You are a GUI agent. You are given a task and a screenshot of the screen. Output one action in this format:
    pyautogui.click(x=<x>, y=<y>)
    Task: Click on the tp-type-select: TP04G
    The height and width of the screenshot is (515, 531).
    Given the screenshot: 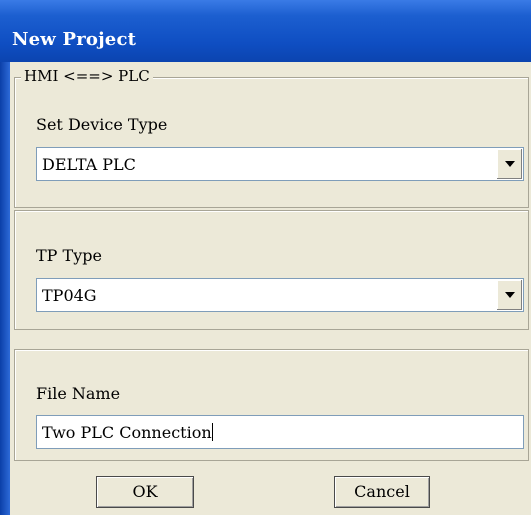 What is the action you would take?
    pyautogui.click(x=280, y=295)
    